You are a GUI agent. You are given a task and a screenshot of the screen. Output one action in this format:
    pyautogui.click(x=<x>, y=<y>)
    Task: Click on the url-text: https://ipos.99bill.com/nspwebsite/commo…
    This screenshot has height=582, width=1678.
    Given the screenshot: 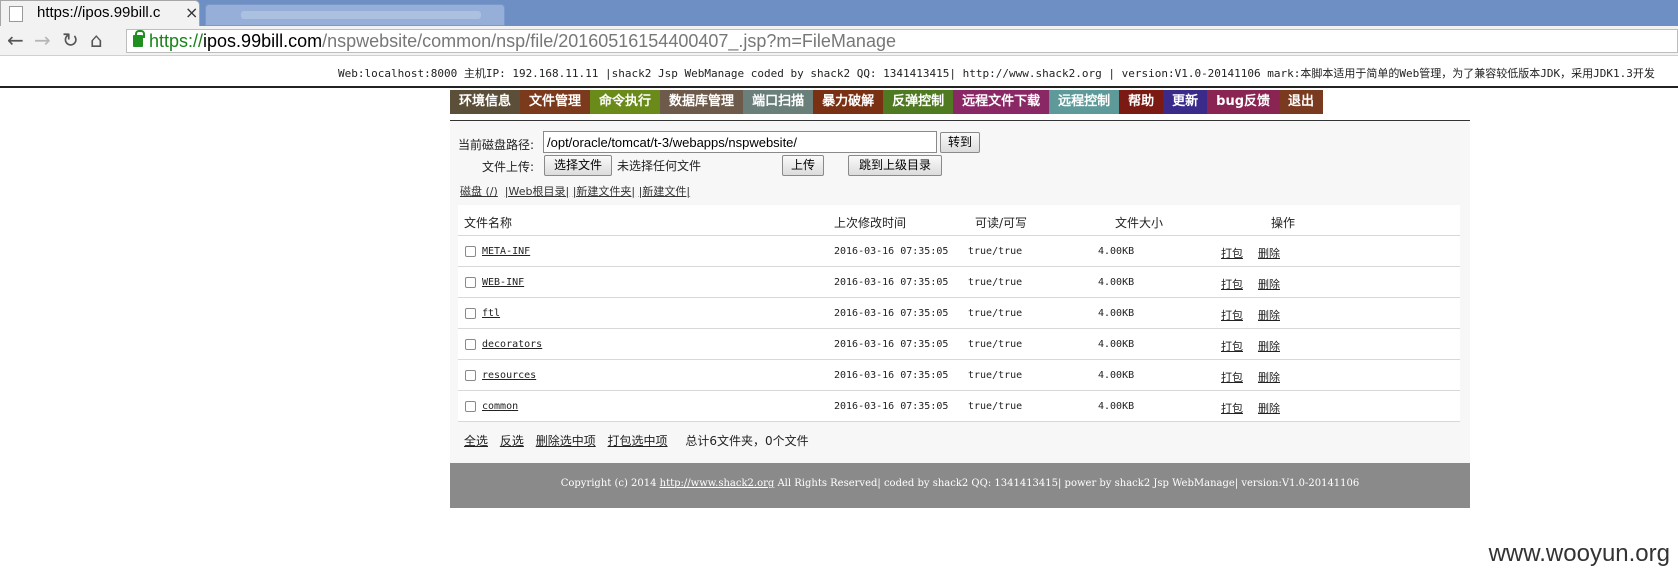 What is the action you would take?
    pyautogui.click(x=522, y=41)
    